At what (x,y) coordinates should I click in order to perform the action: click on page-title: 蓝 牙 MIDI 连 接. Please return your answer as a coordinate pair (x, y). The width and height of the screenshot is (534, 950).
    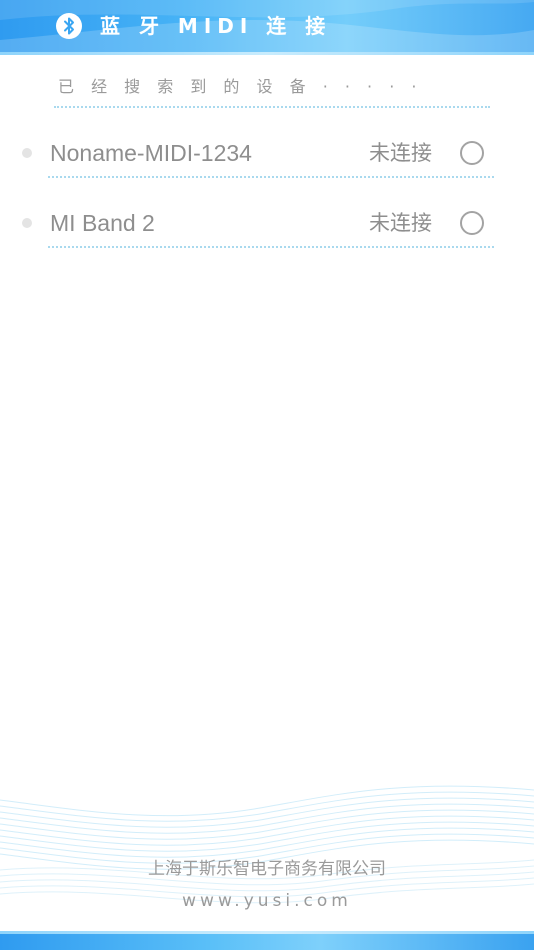
    Looking at the image, I should click on (216, 26).